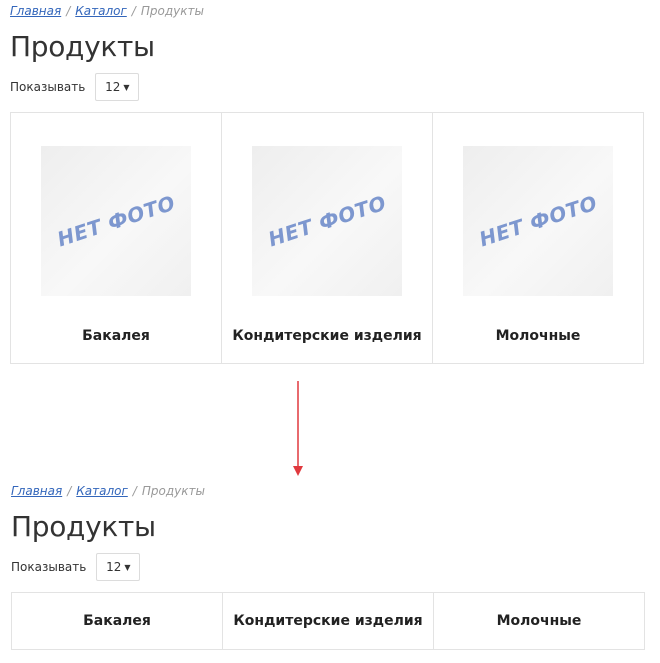 This screenshot has width=660, height=663. I want to click on product-card: Кондитерские изделия, so click(328, 621).